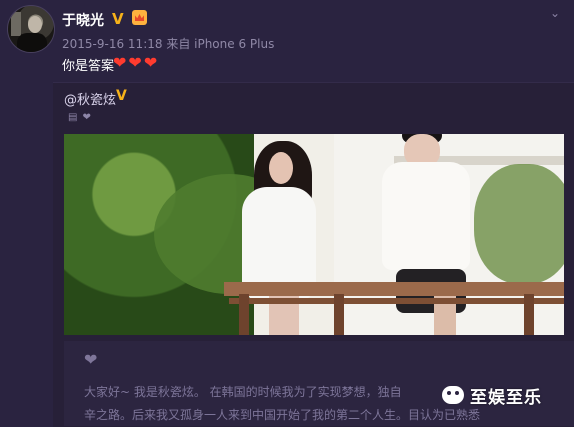  I want to click on watermark-text: 至娱至乐, so click(506, 397).